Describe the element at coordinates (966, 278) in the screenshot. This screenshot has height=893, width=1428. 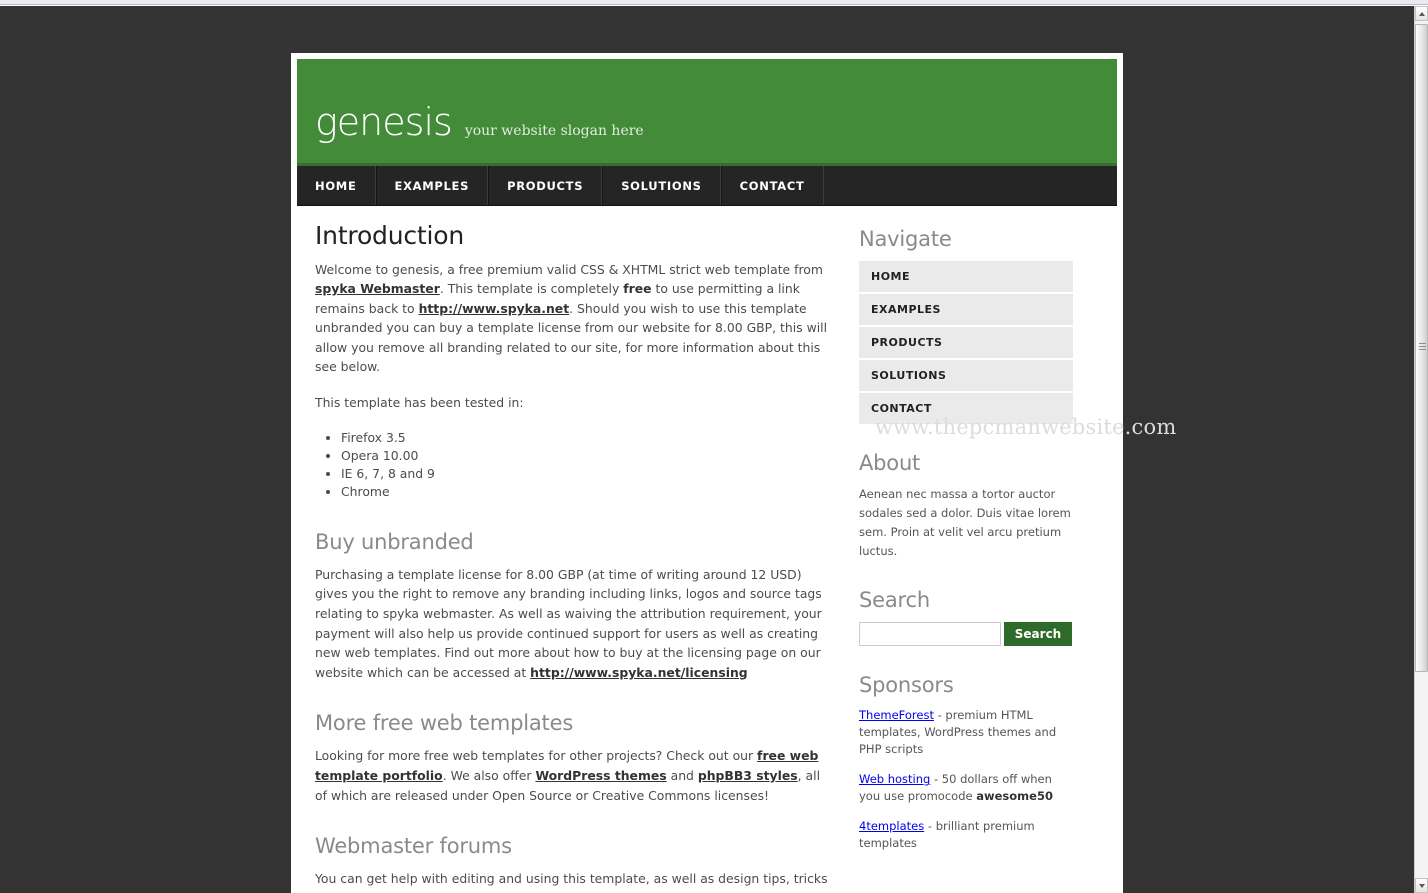
I see `sidebar-item-home: HOME` at that location.